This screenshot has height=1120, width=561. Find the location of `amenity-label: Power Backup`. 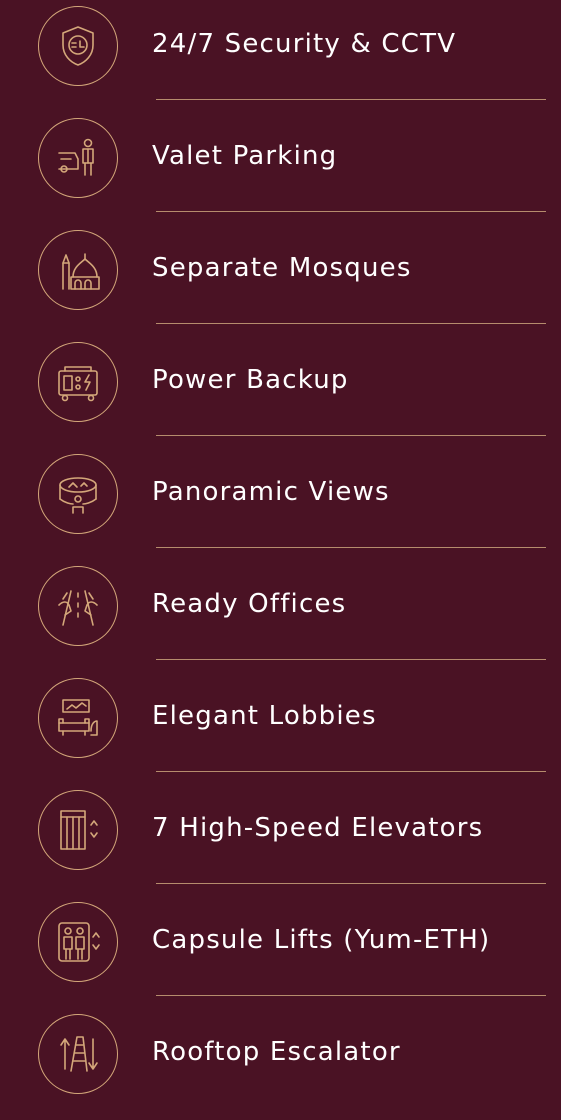

amenity-label: Power Backup is located at coordinates (250, 380).